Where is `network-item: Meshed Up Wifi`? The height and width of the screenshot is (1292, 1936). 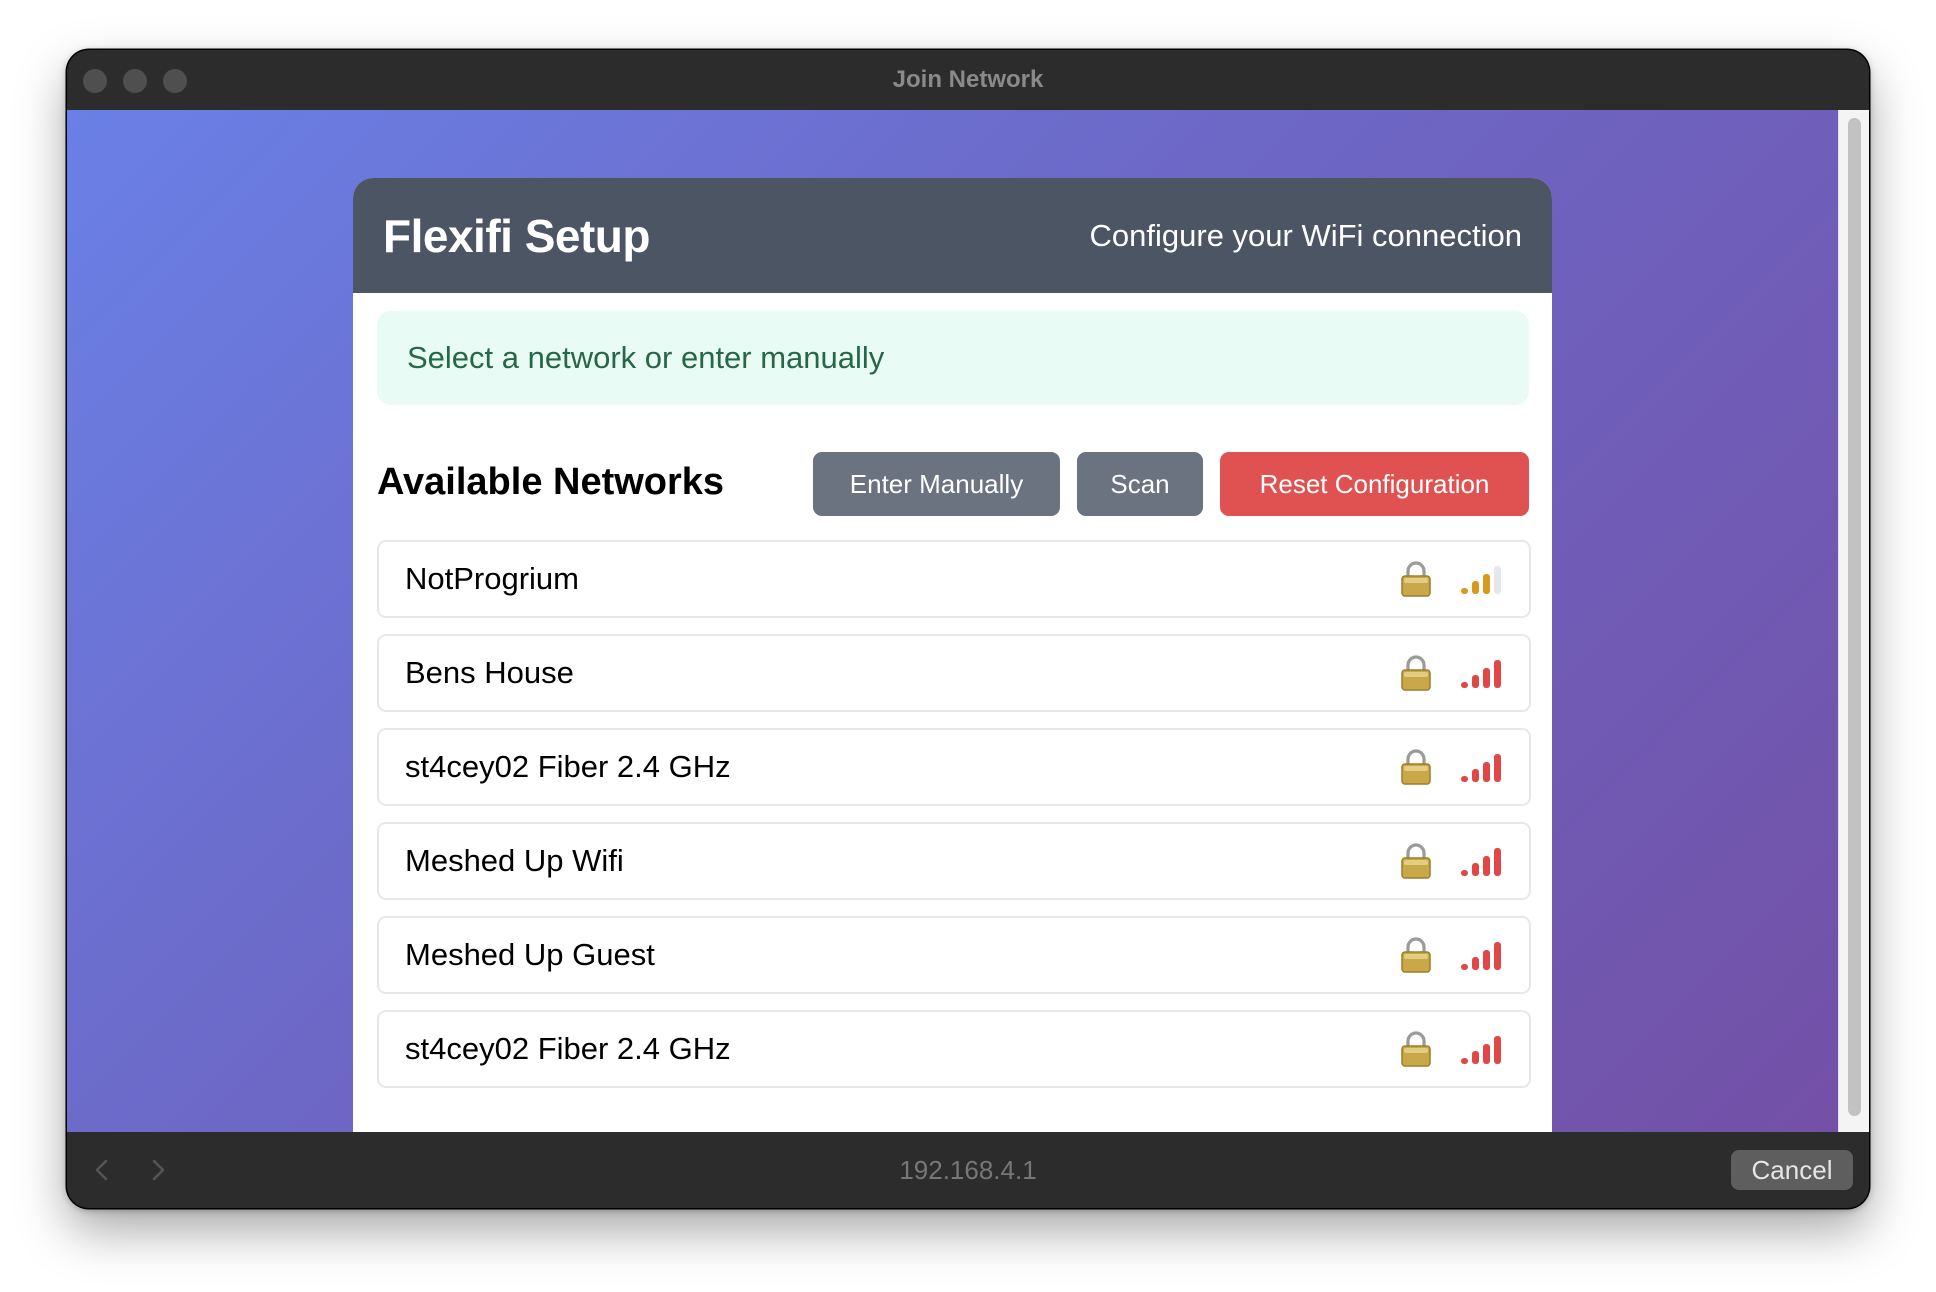
network-item: Meshed Up Wifi is located at coordinates (954, 861).